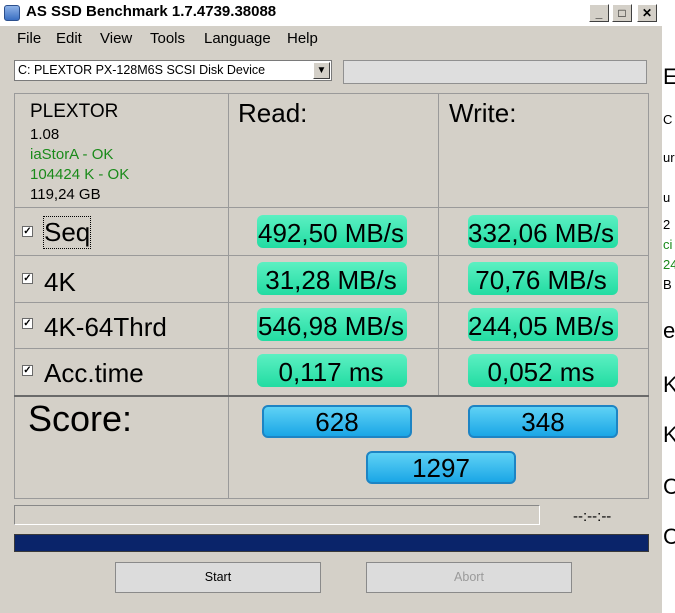 This screenshot has height=613, width=675. What do you see at coordinates (302, 38) in the screenshot?
I see `menu-help: Help` at bounding box center [302, 38].